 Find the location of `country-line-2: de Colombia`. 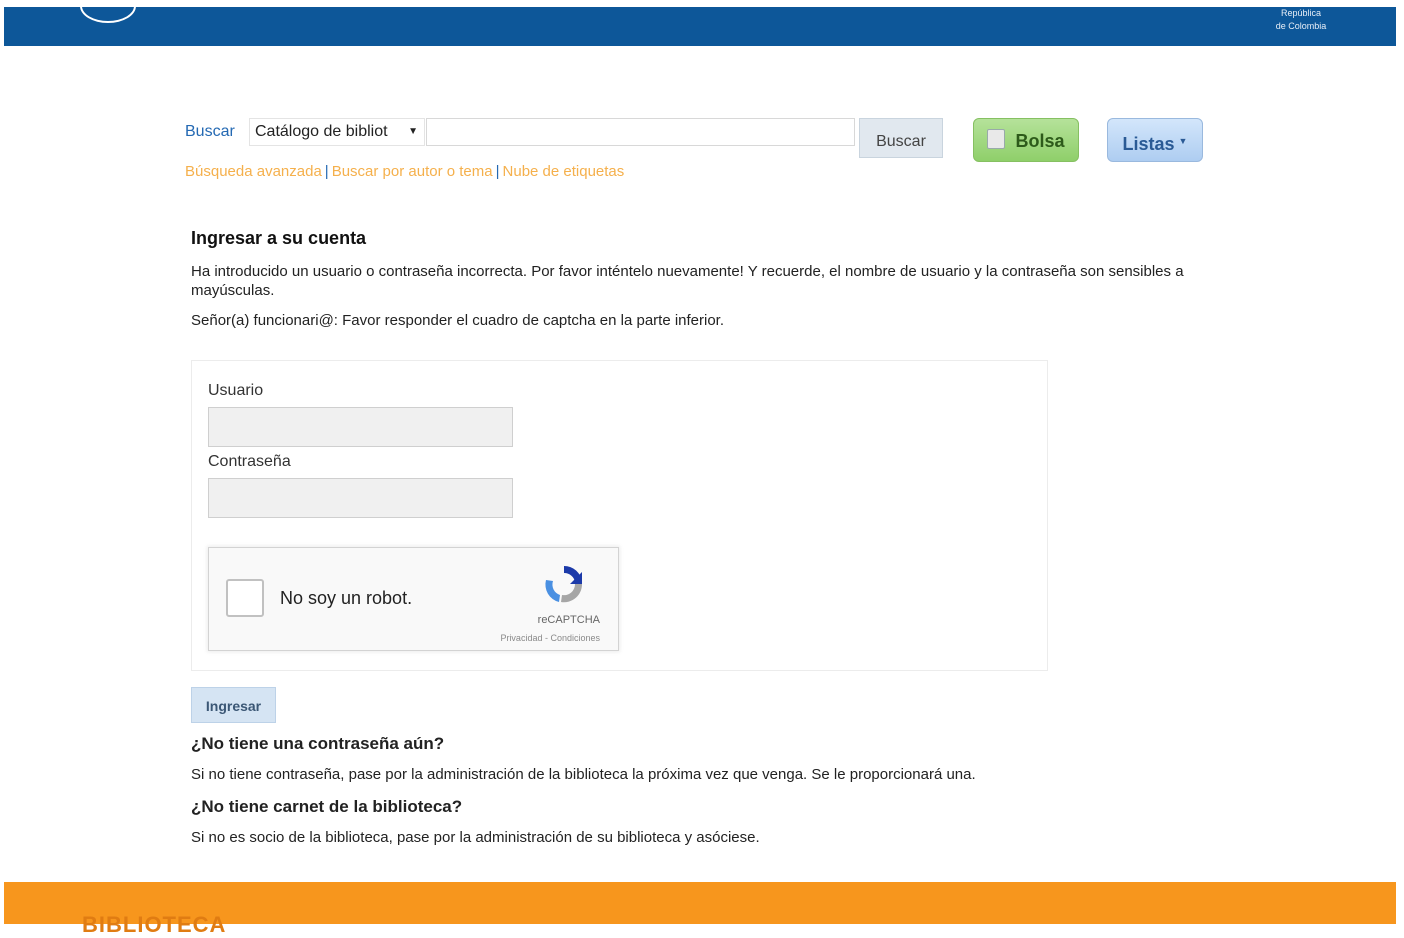

country-line-2: de Colombia is located at coordinates (1301, 26).